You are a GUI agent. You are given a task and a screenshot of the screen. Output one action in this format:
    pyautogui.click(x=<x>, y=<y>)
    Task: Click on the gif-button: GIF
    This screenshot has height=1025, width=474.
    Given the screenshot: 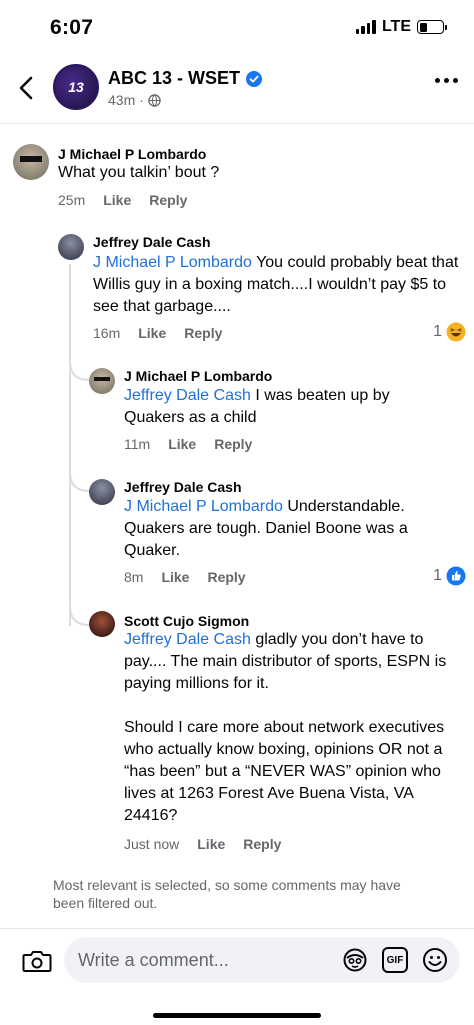 What is the action you would take?
    pyautogui.click(x=395, y=960)
    